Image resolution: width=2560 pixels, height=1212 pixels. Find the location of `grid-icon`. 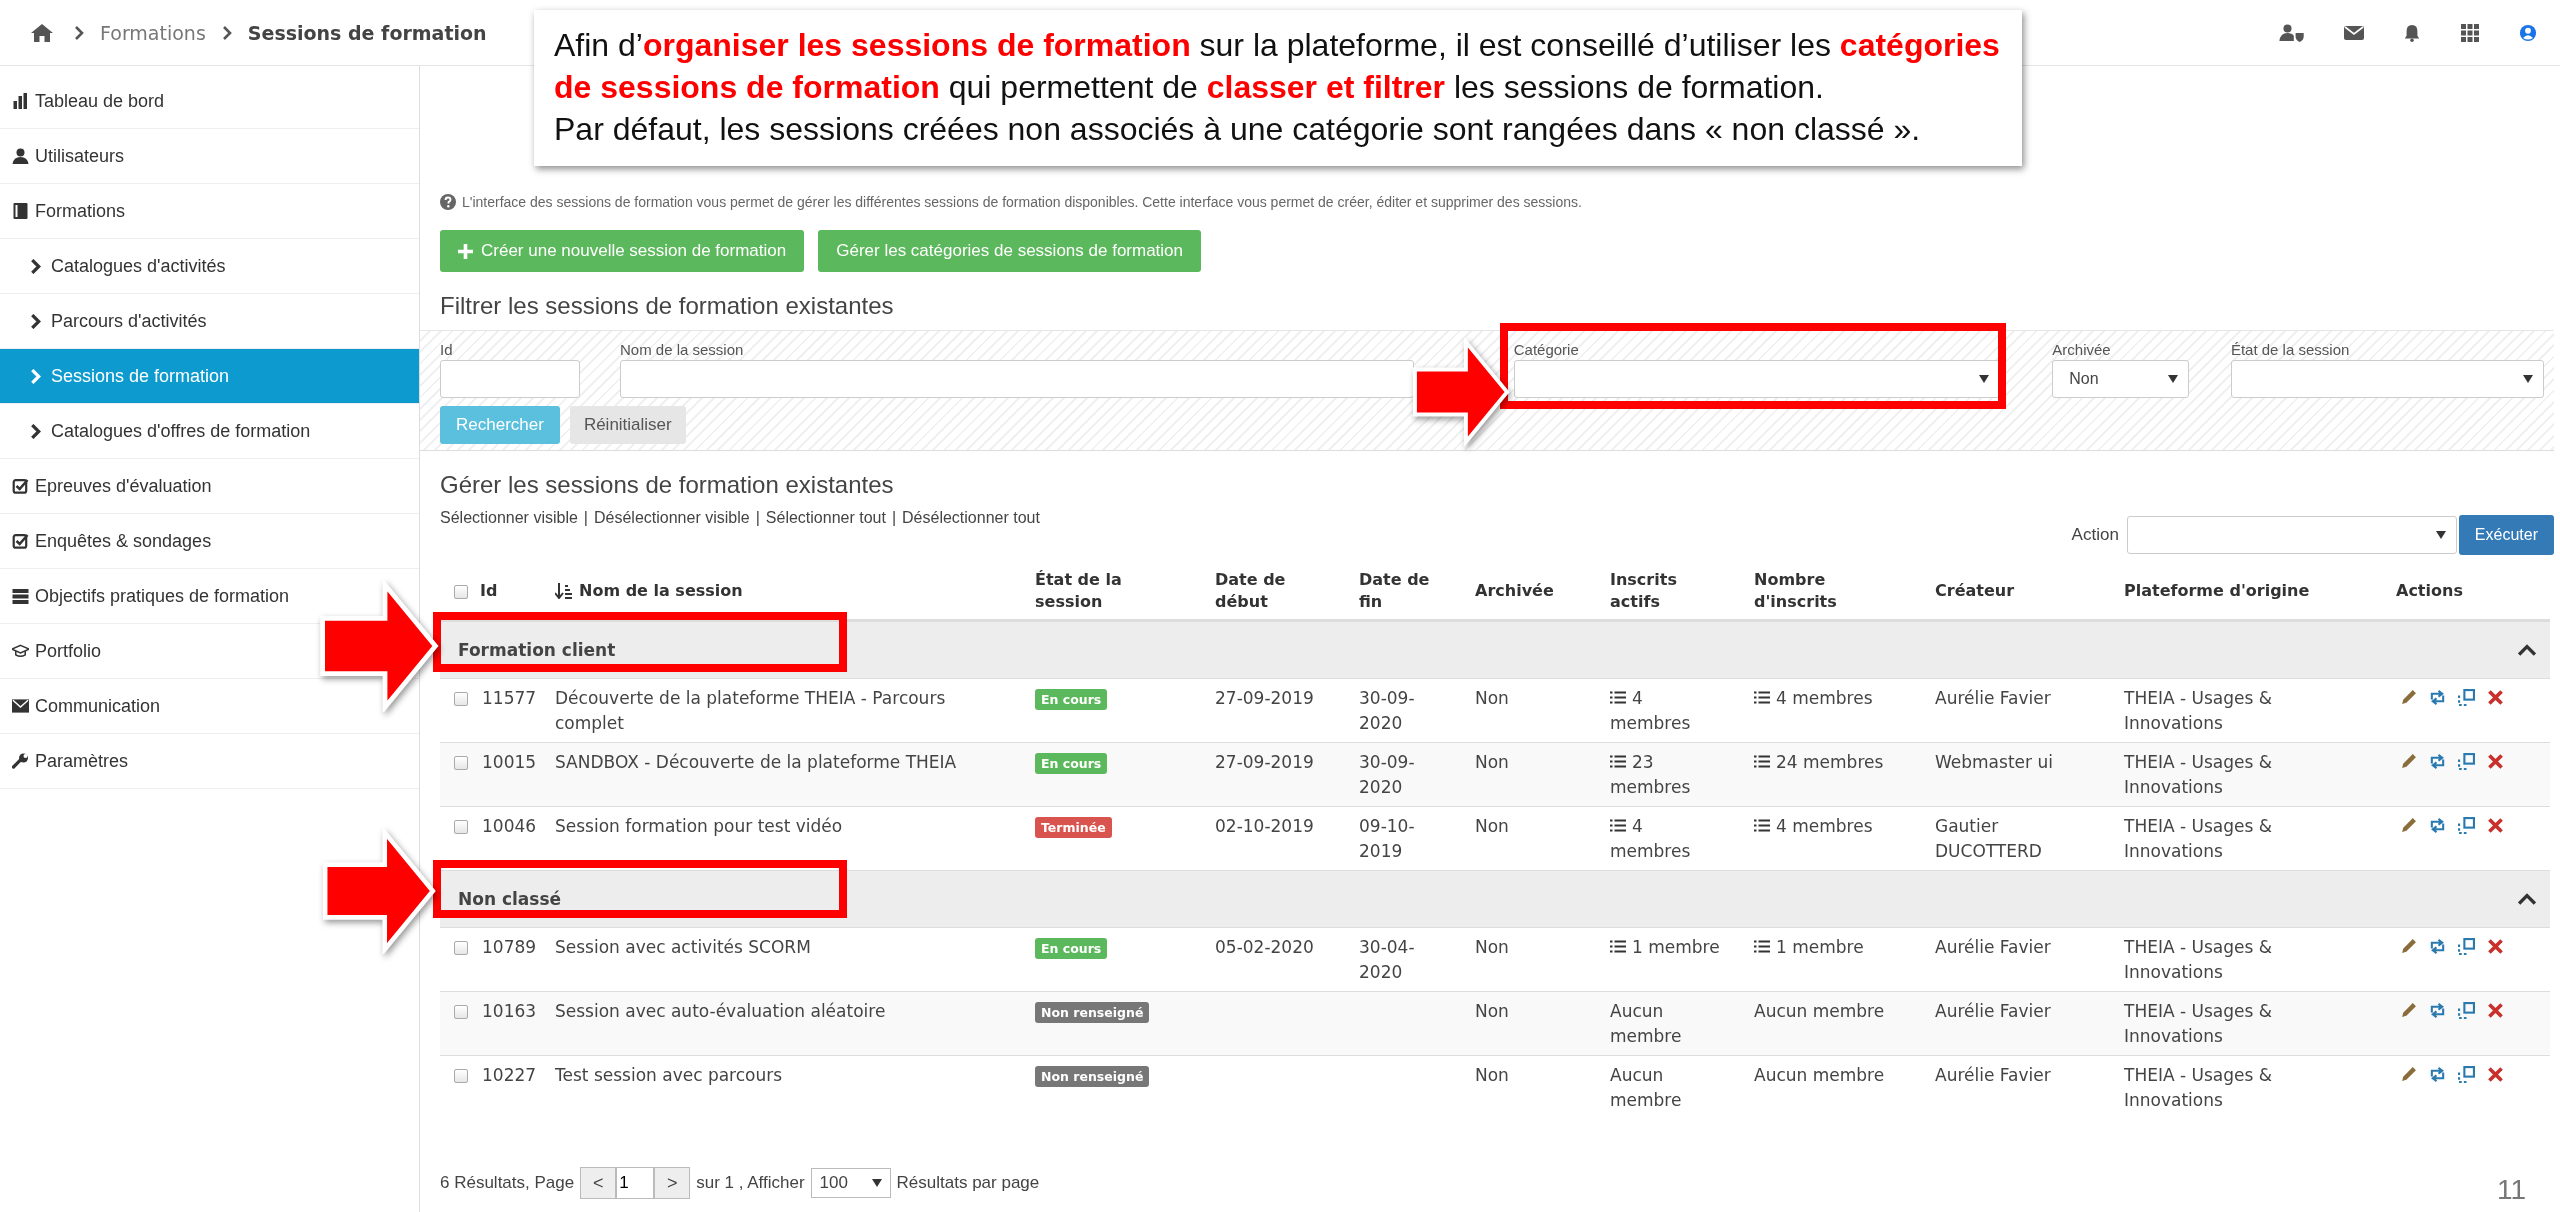

grid-icon is located at coordinates (2470, 32).